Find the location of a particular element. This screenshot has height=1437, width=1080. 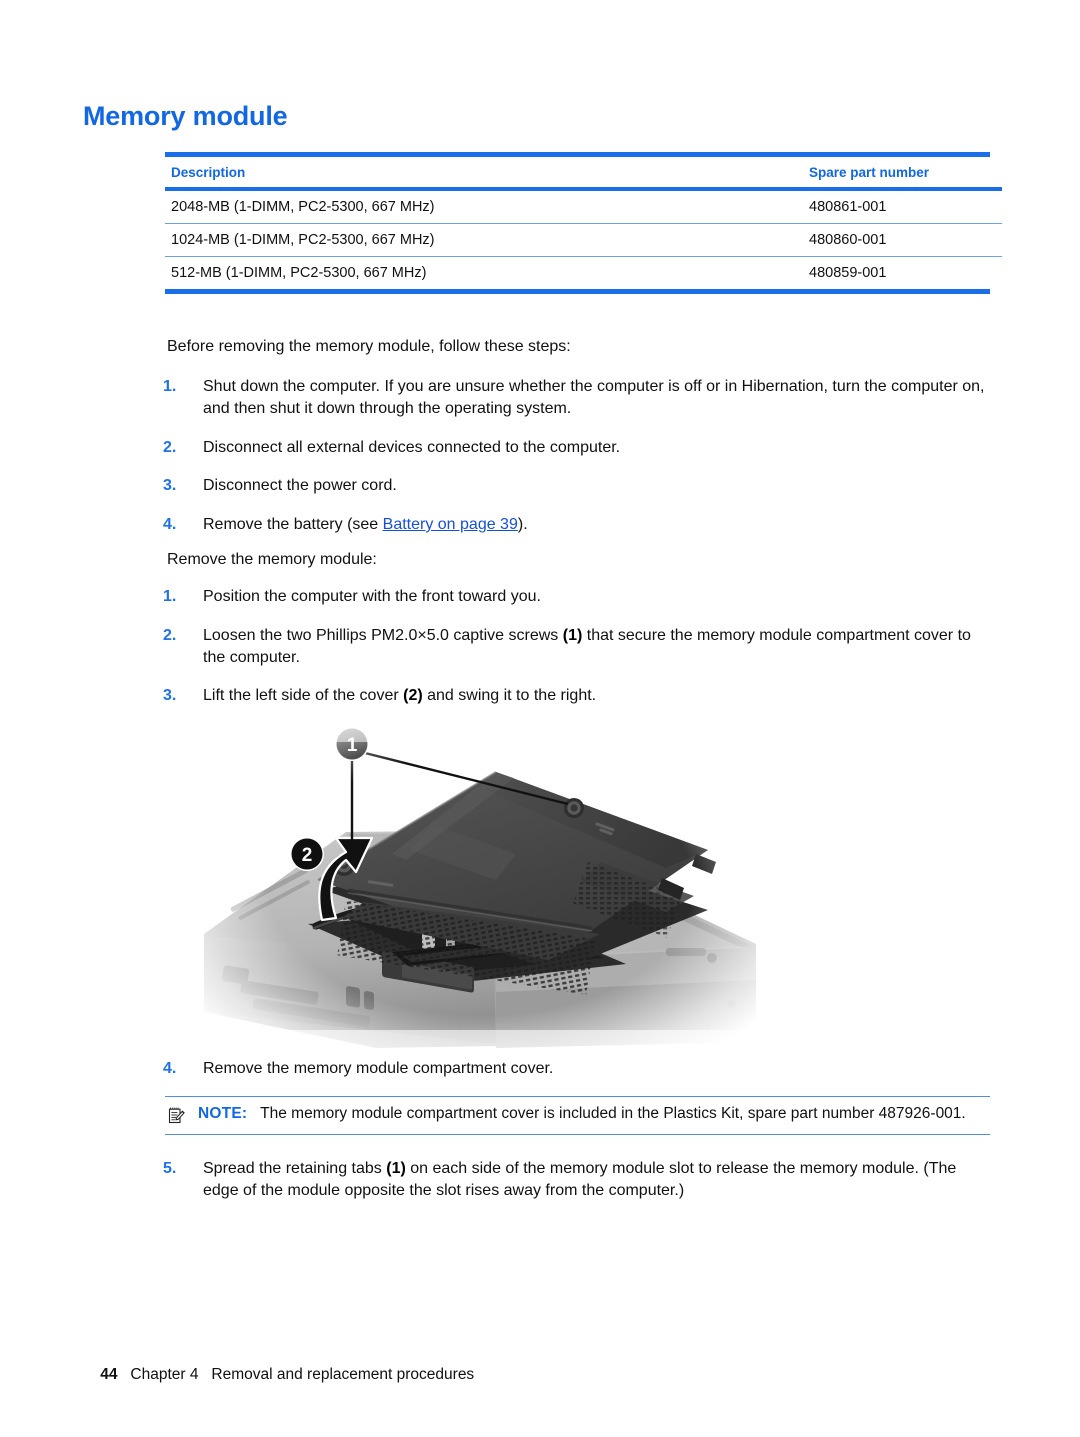

remove-module-intro: Remove the memory module: is located at coordinates (272, 559).